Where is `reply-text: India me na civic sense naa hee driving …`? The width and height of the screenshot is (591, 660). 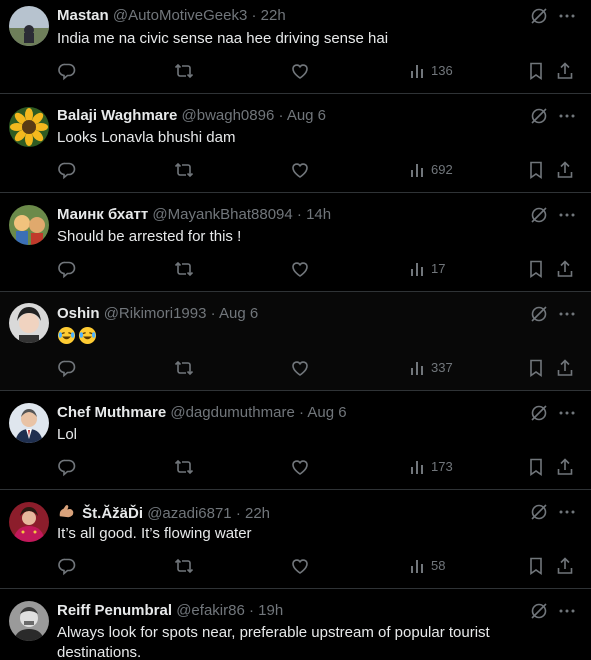
reply-text: India me na civic sense naa hee driving … is located at coordinates (223, 38).